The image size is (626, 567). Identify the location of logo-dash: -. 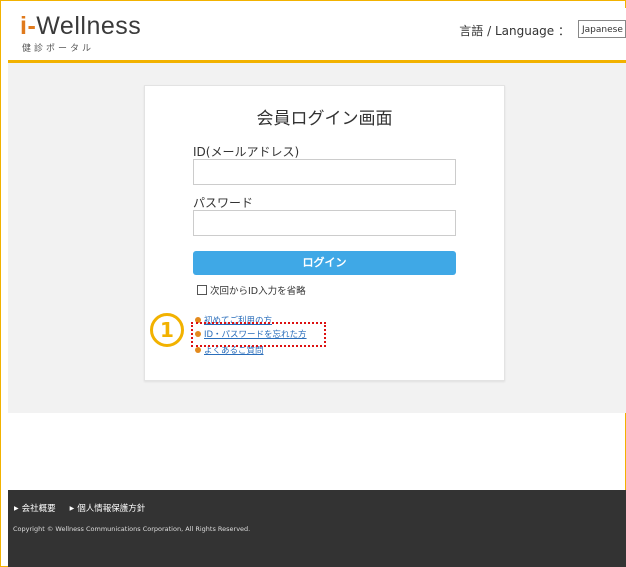
(32, 26).